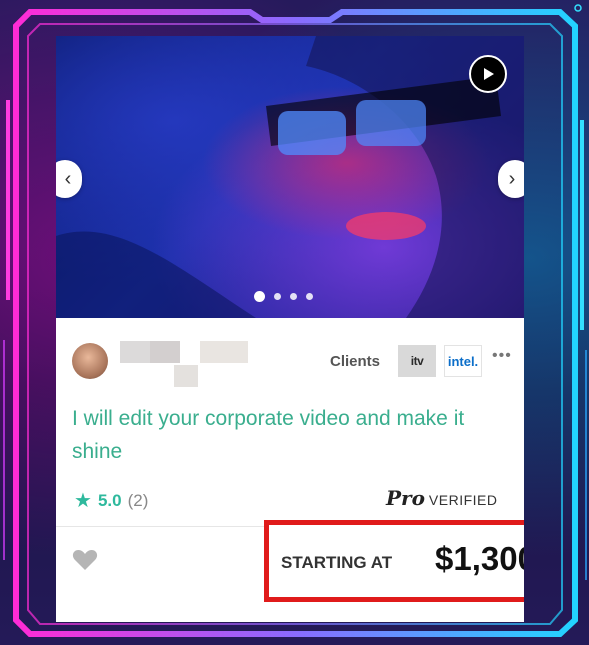 This screenshot has height=645, width=589. I want to click on favorite-button, so click(85, 562).